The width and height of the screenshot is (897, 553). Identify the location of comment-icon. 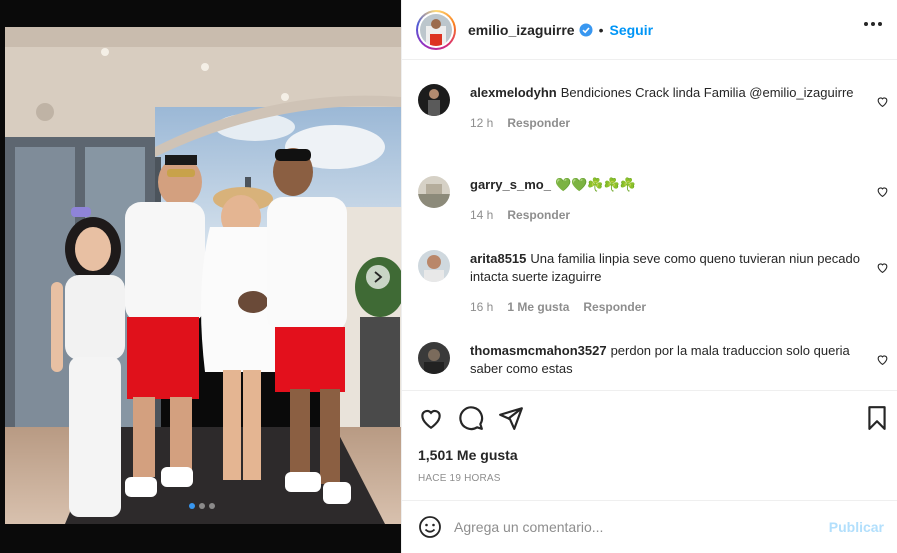
(471, 418).